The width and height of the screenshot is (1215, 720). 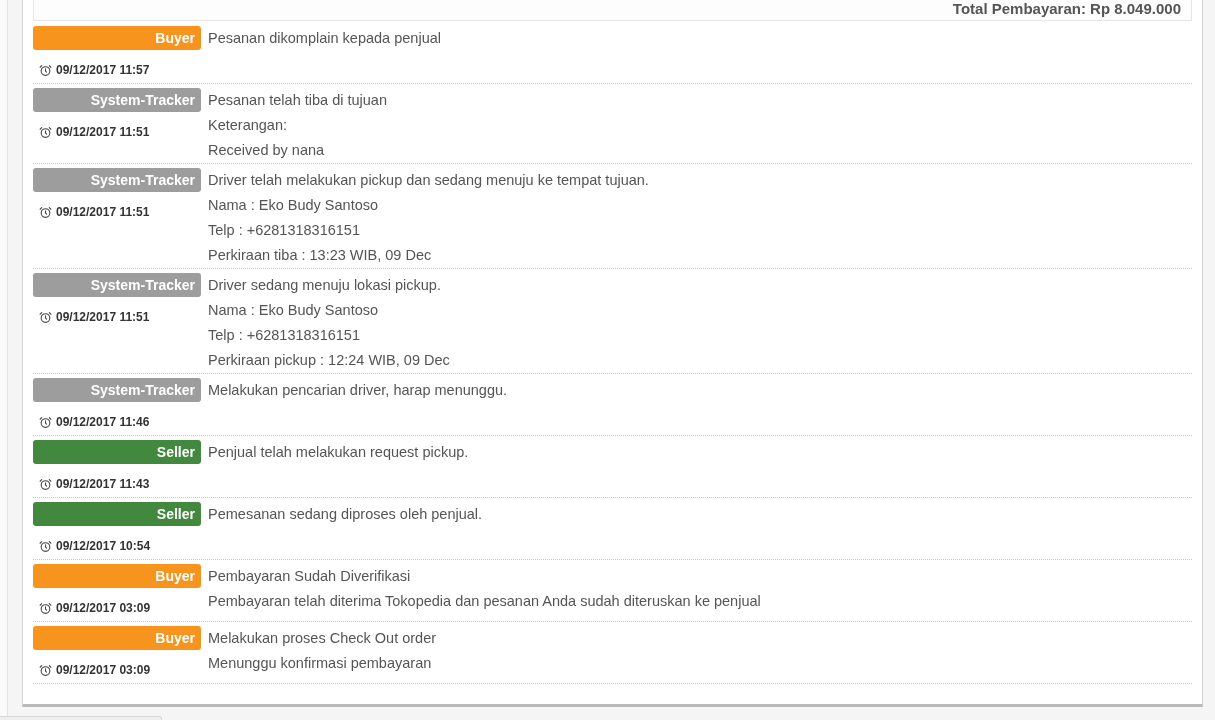 I want to click on history-text: Perkiraan tiba : 13:23 WIB, 09 Dec, so click(x=320, y=255).